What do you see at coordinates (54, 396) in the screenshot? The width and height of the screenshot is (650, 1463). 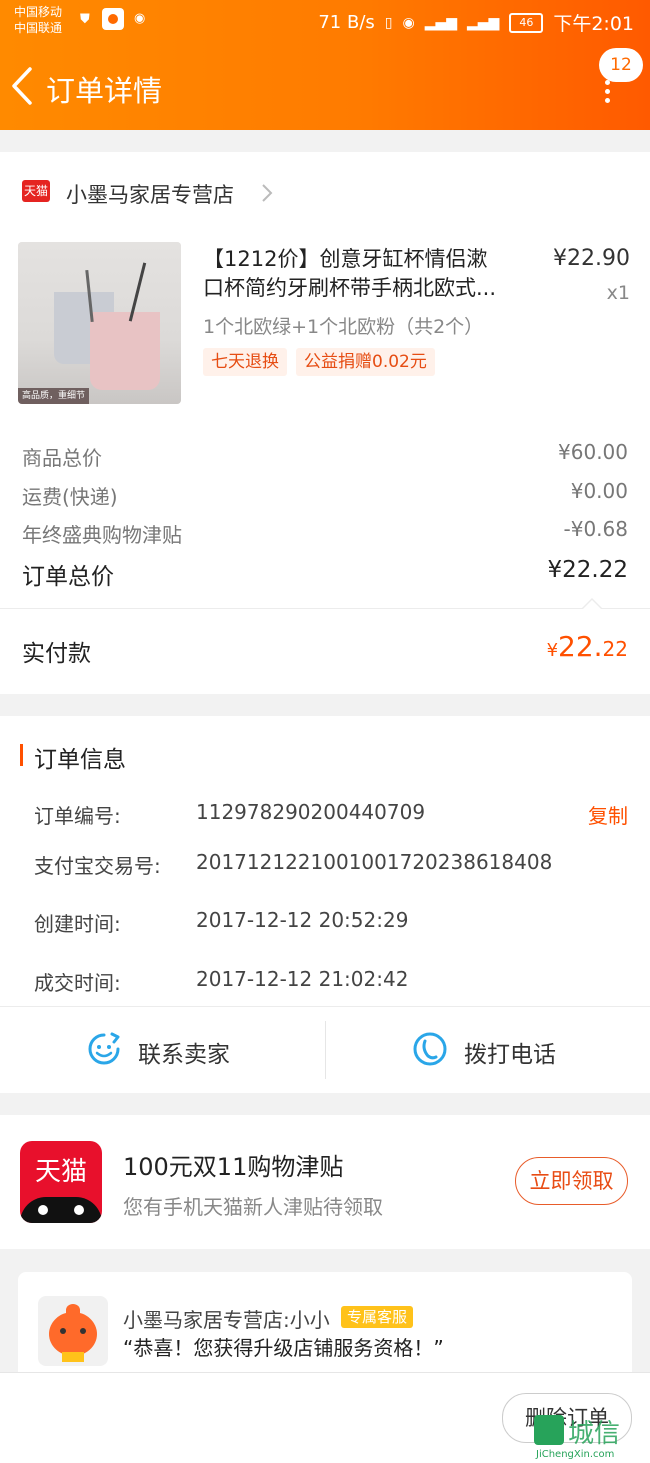 I see `image-caption: 高品质，重细节` at bounding box center [54, 396].